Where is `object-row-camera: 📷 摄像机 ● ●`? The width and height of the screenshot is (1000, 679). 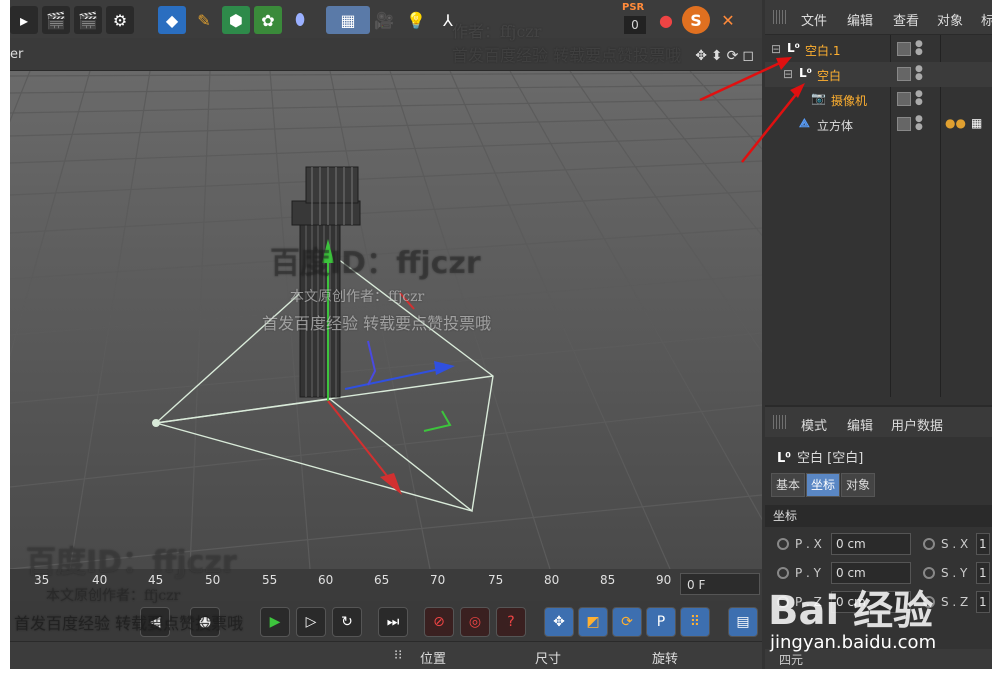
object-row-camera: 📷 摄像机 ● ● is located at coordinates (878, 99).